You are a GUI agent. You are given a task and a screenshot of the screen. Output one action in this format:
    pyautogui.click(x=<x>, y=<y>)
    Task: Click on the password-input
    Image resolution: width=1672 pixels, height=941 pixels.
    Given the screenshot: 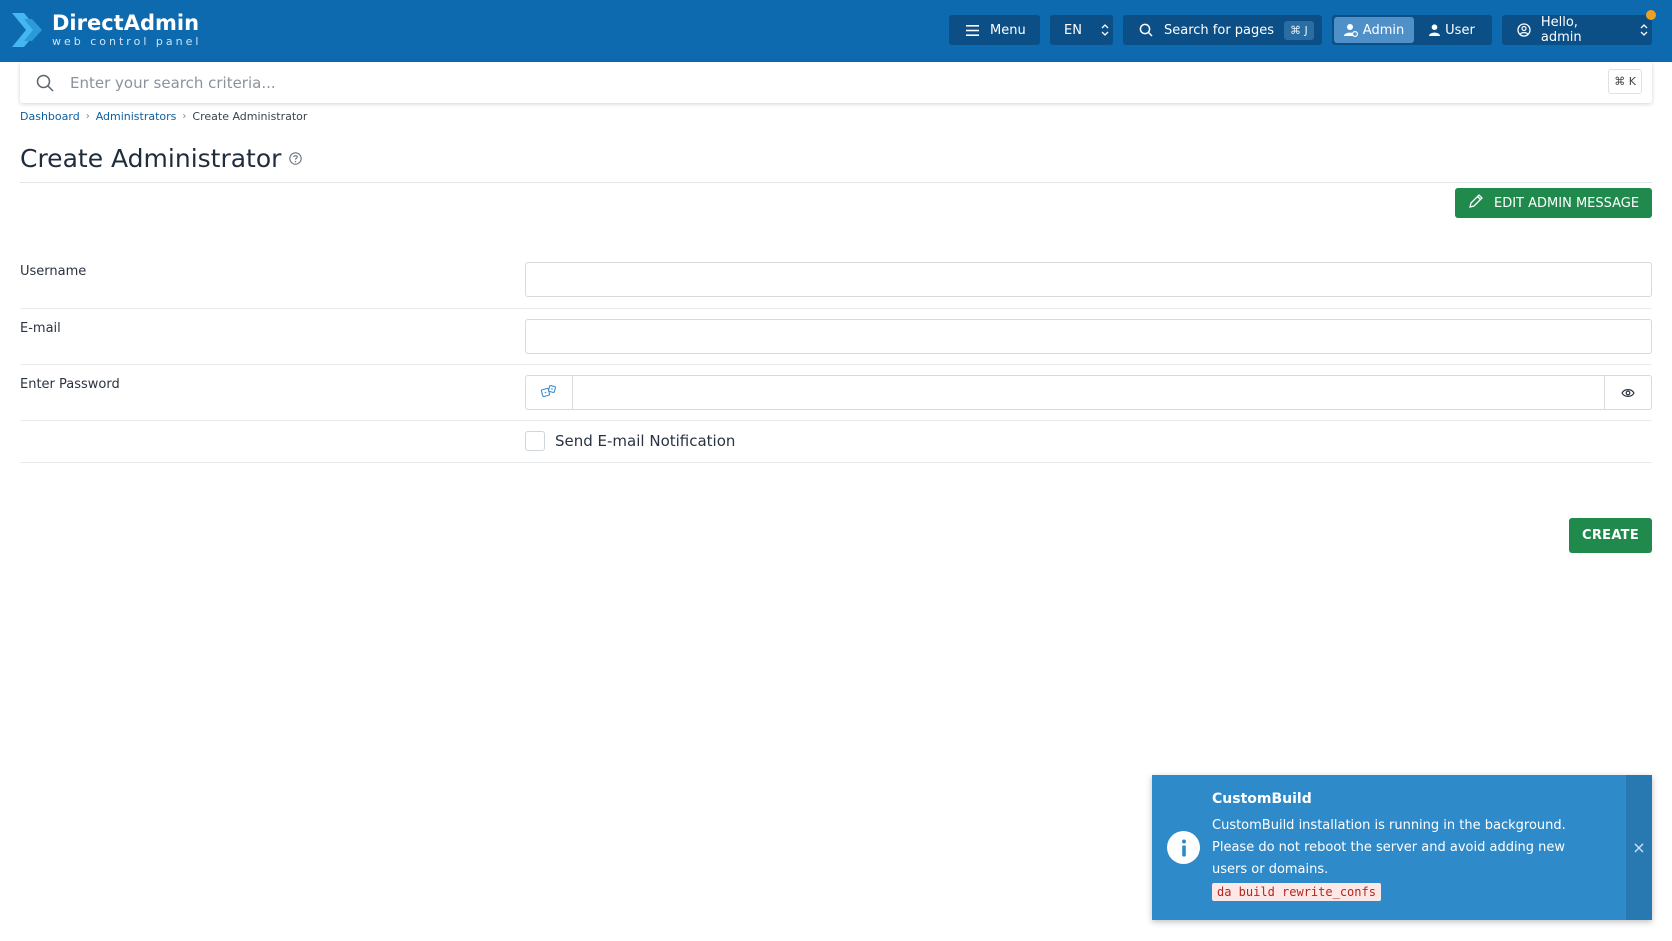 What is the action you would take?
    pyautogui.click(x=1088, y=392)
    